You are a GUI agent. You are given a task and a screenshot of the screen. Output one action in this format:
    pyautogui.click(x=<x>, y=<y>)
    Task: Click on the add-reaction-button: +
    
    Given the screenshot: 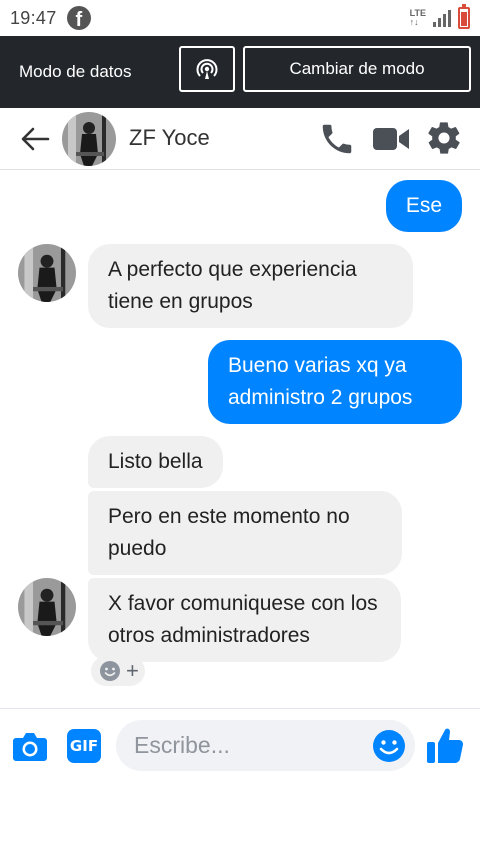 What is the action you would take?
    pyautogui.click(x=118, y=671)
    